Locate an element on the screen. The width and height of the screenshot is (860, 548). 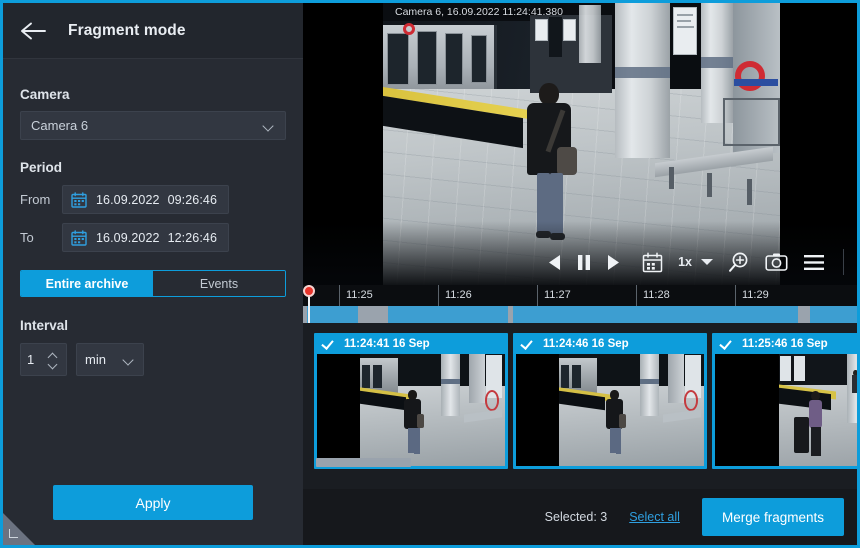
play-icon is located at coordinates (613, 262).